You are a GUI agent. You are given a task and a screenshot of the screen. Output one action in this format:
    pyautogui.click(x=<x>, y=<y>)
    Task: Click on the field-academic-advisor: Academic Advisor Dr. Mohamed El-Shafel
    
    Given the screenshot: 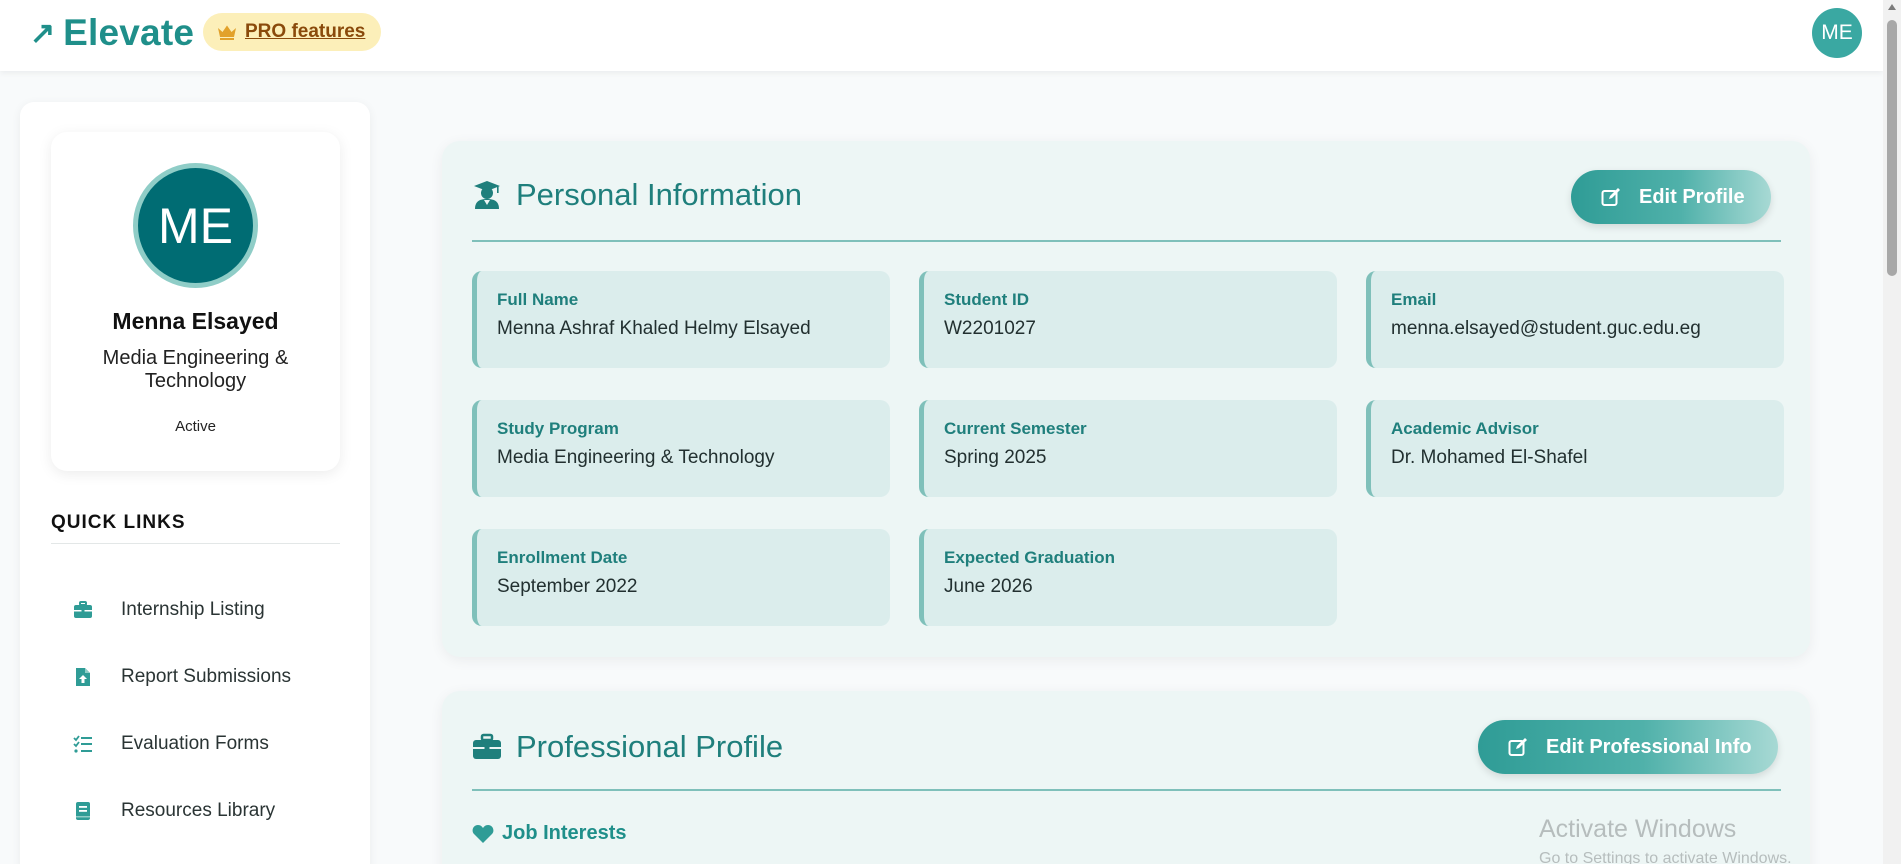 What is the action you would take?
    pyautogui.click(x=1575, y=448)
    